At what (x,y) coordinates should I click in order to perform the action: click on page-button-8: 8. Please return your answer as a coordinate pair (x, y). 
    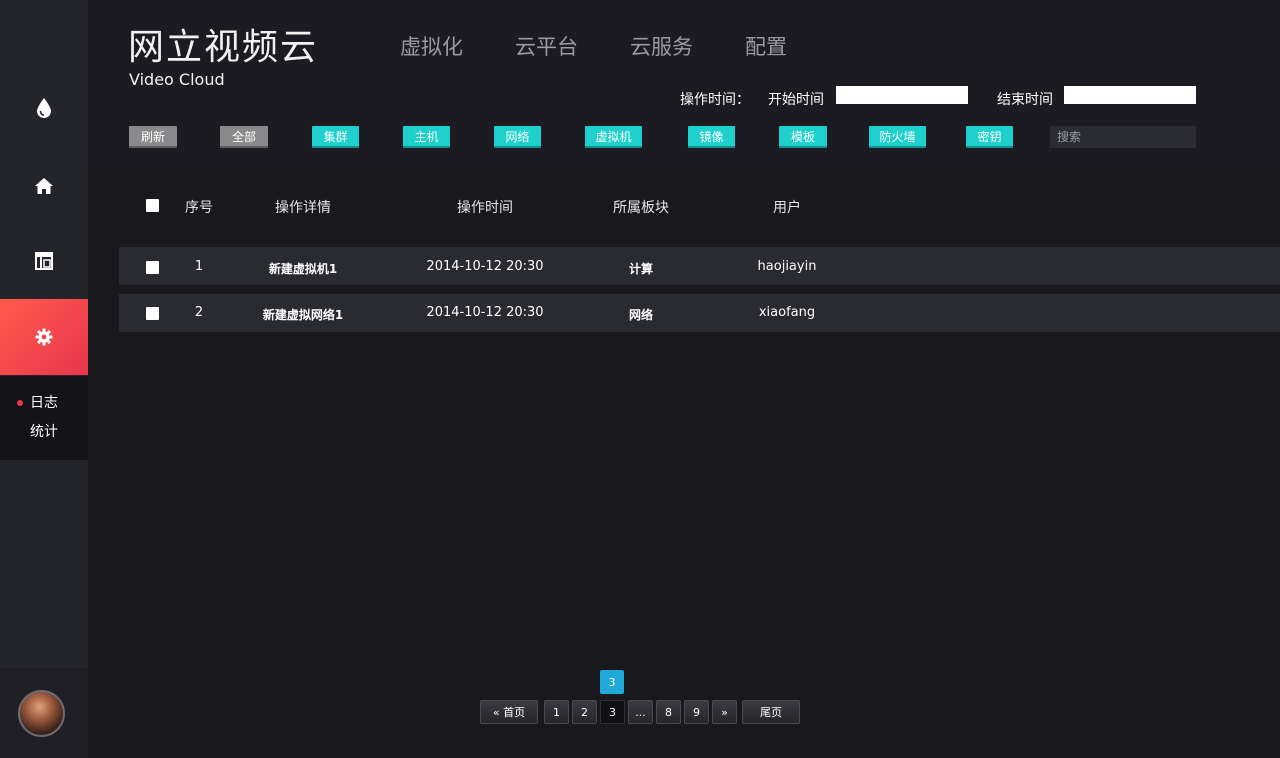
    Looking at the image, I should click on (668, 712).